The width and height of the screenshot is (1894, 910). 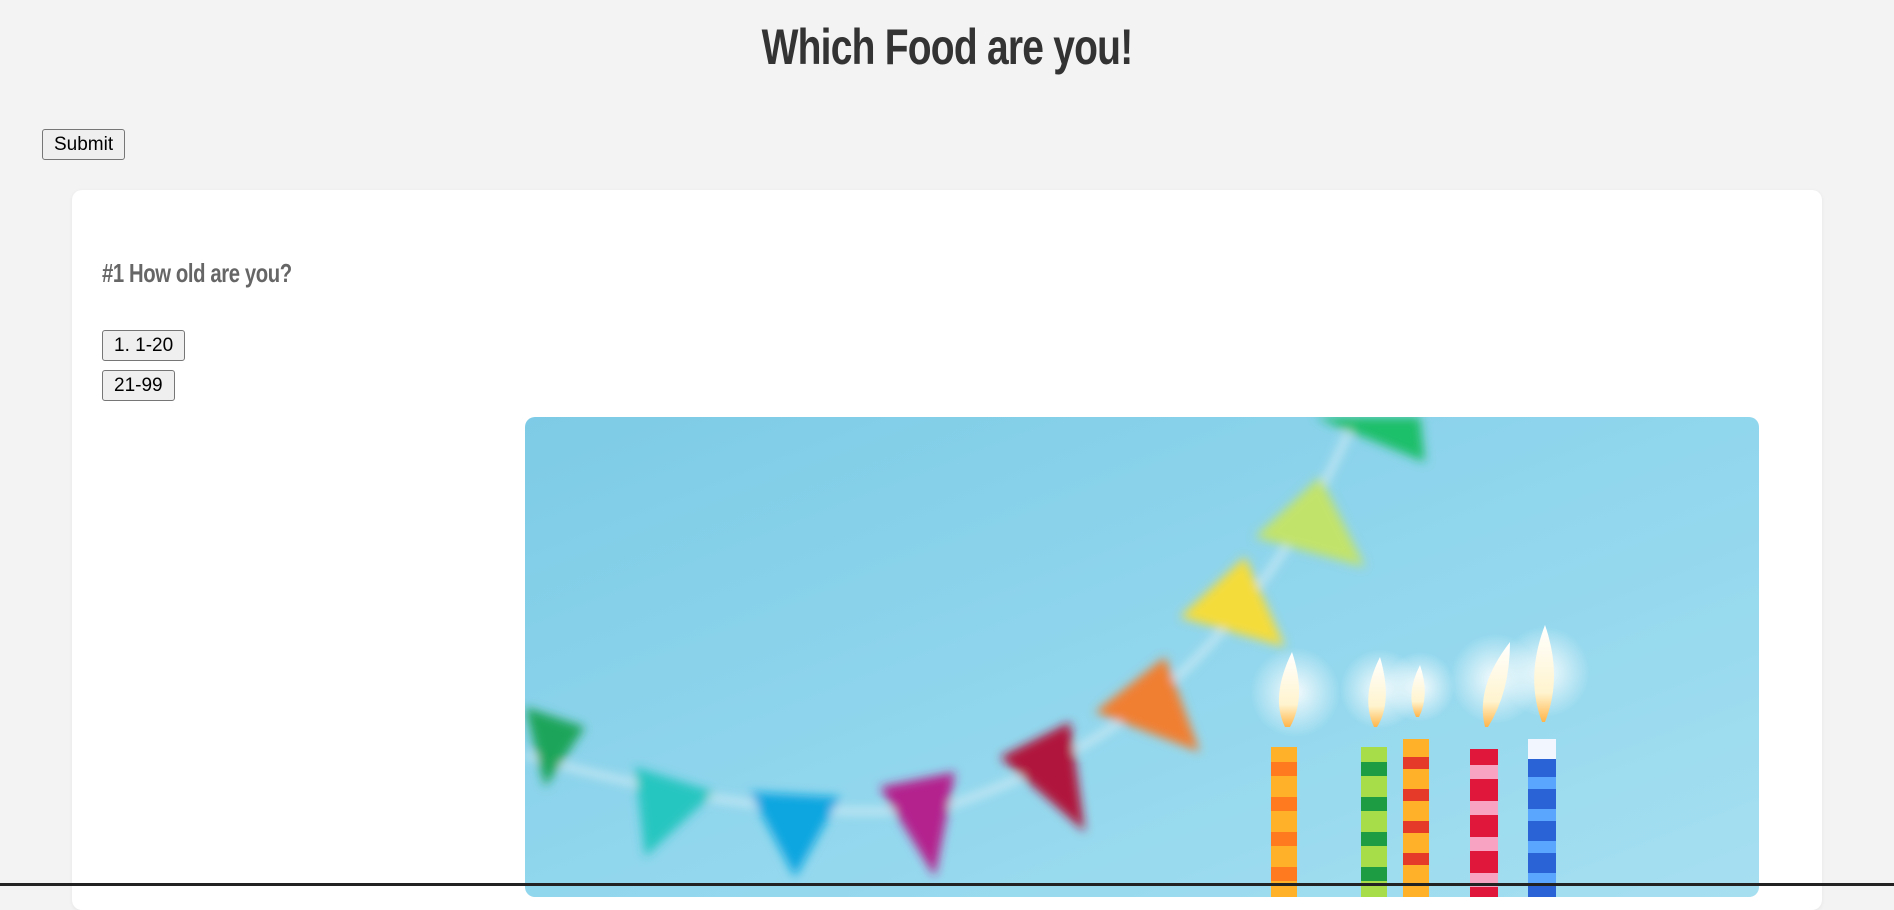 What do you see at coordinates (144, 345) in the screenshot?
I see `answer-option-1: 1. 1-20` at bounding box center [144, 345].